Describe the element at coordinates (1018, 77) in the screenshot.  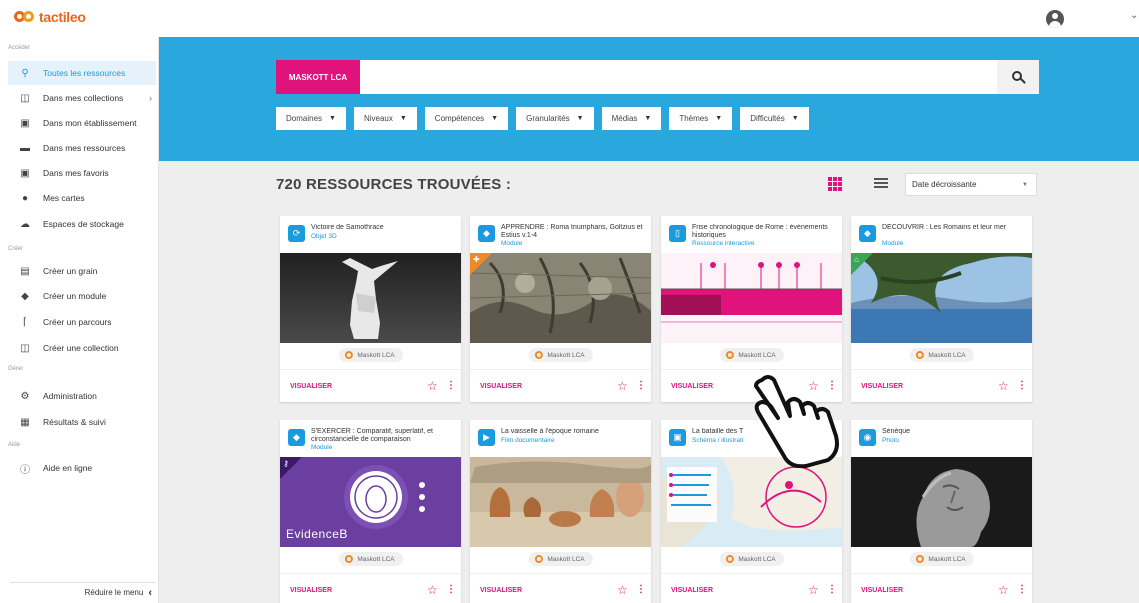
I see `search-button` at that location.